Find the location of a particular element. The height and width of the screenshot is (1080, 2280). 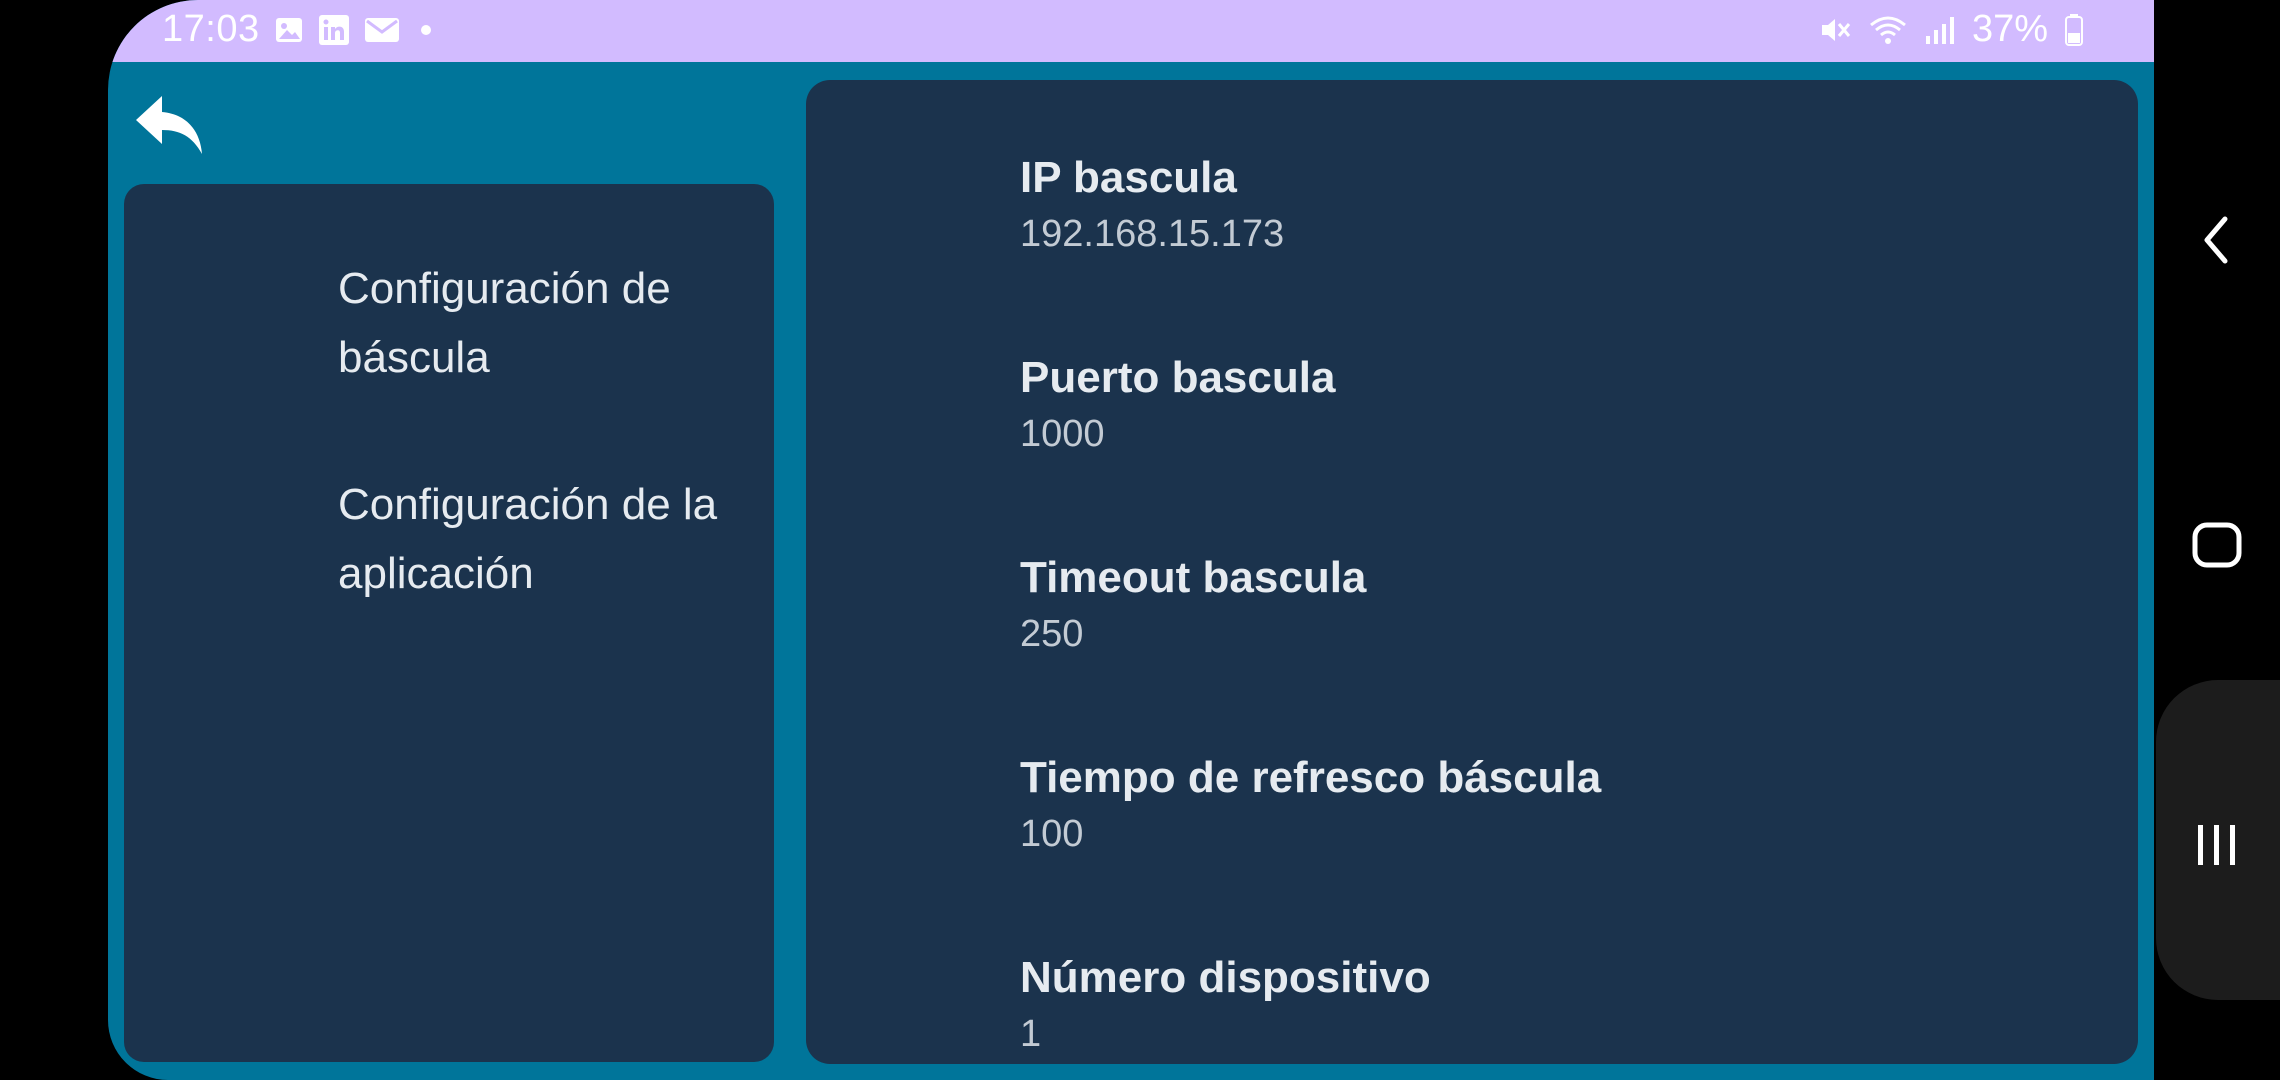

pref-device-number: Número dispositivo 1 is located at coordinates (1520, 1006).